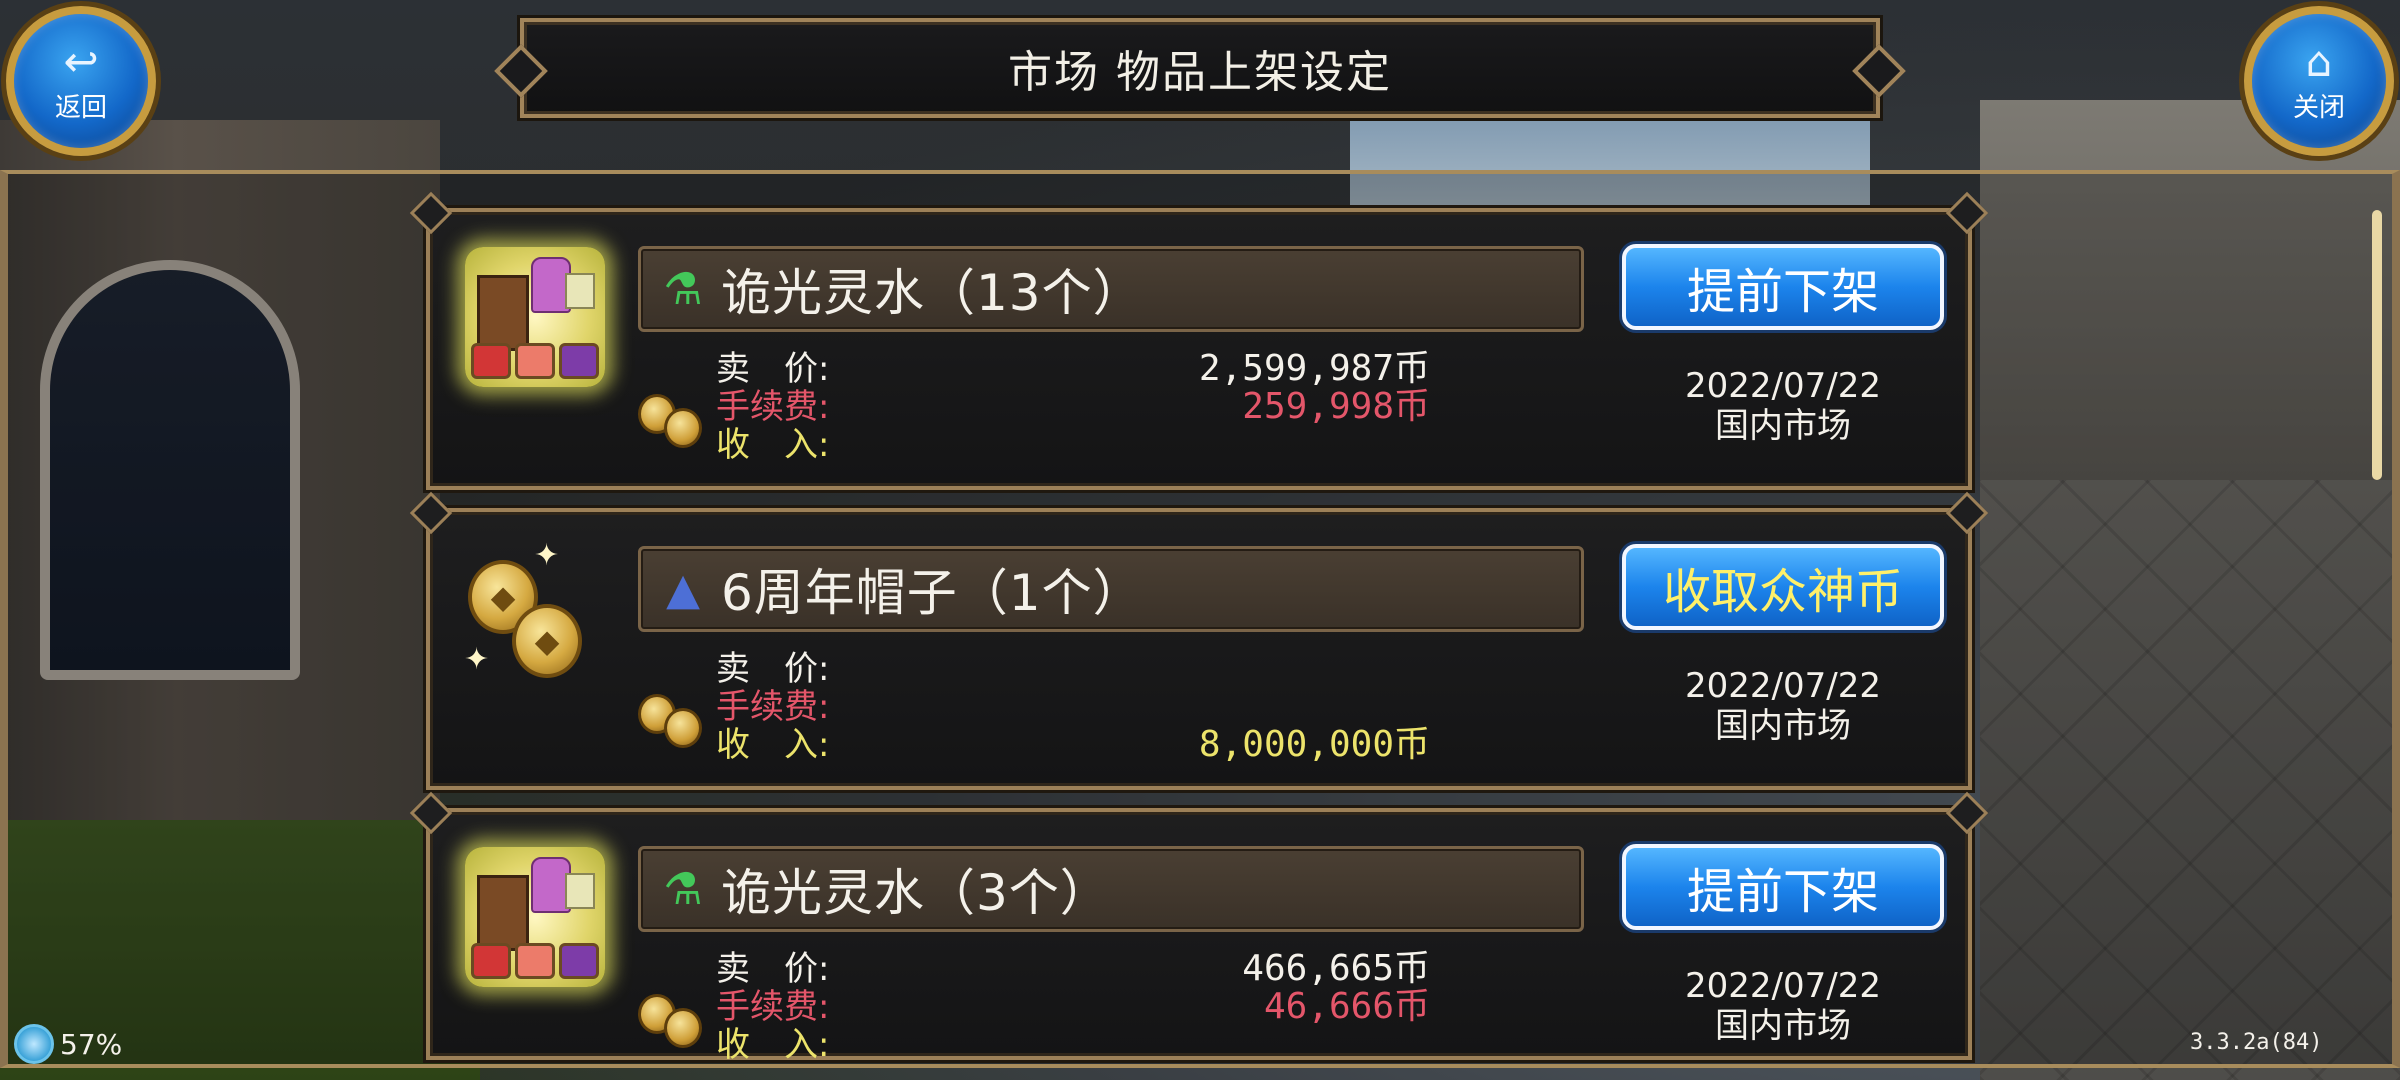  I want to click on item-name: 6周年帽子（1个）, so click(932, 593).